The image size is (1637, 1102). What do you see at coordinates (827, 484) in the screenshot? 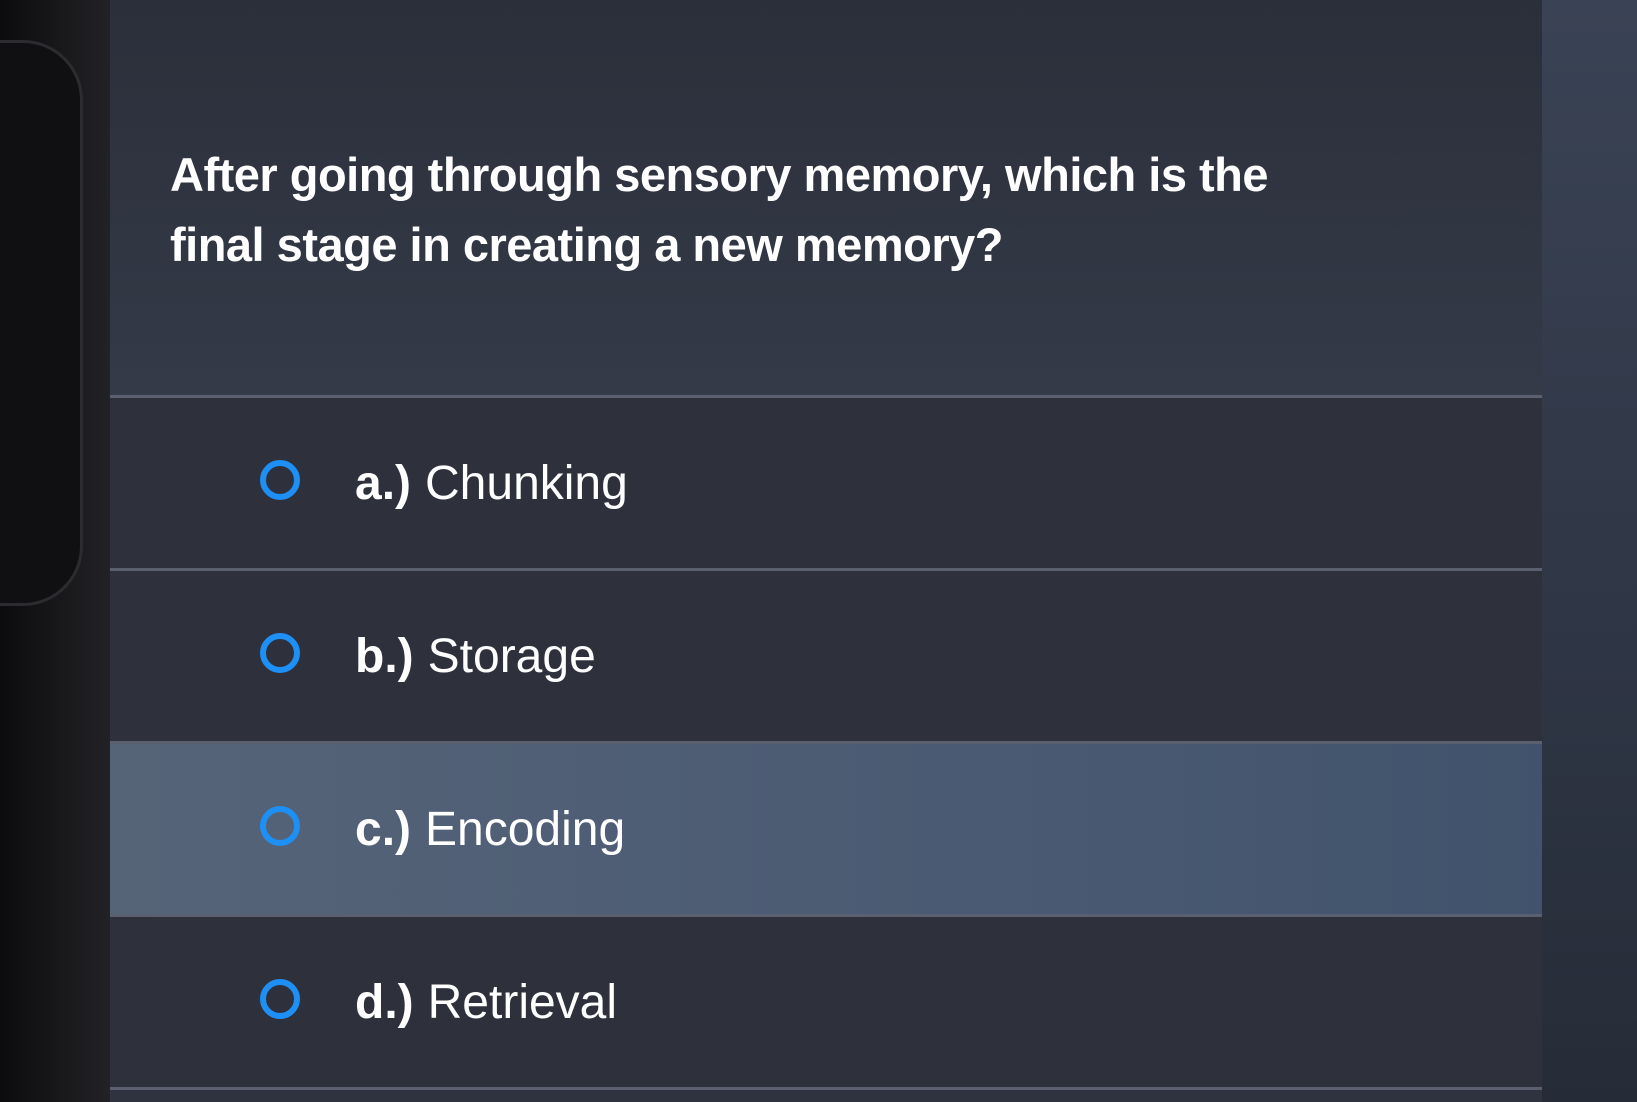
I see `option-a: a.) Chunking` at bounding box center [827, 484].